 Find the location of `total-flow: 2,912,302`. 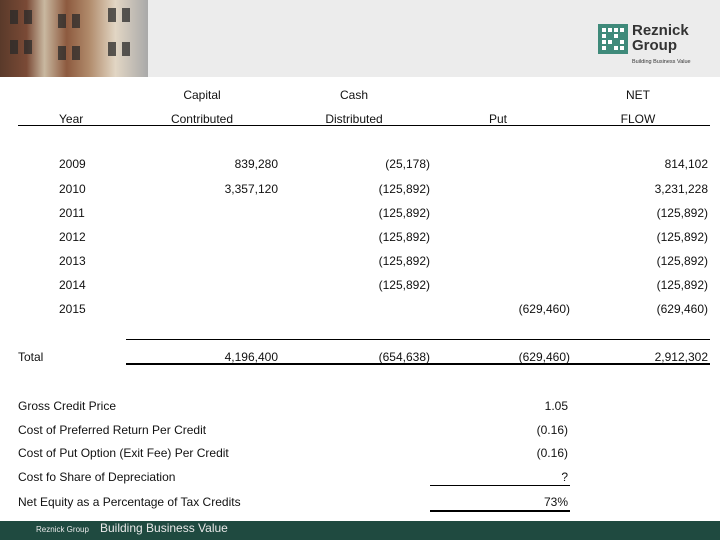

total-flow: 2,912,302 is located at coordinates (681, 357).